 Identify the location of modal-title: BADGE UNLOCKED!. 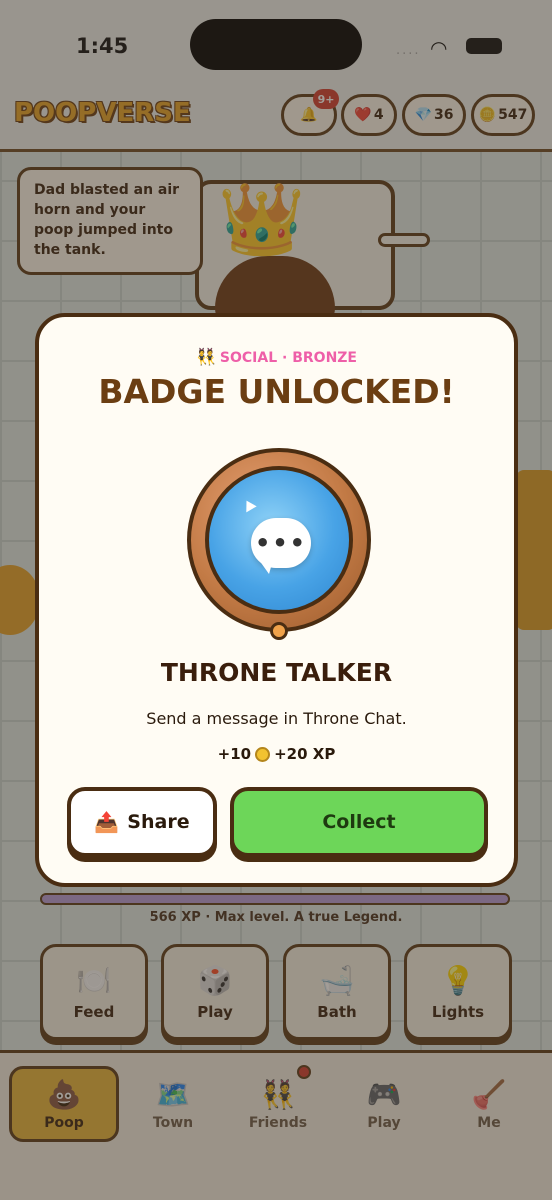
(276, 391).